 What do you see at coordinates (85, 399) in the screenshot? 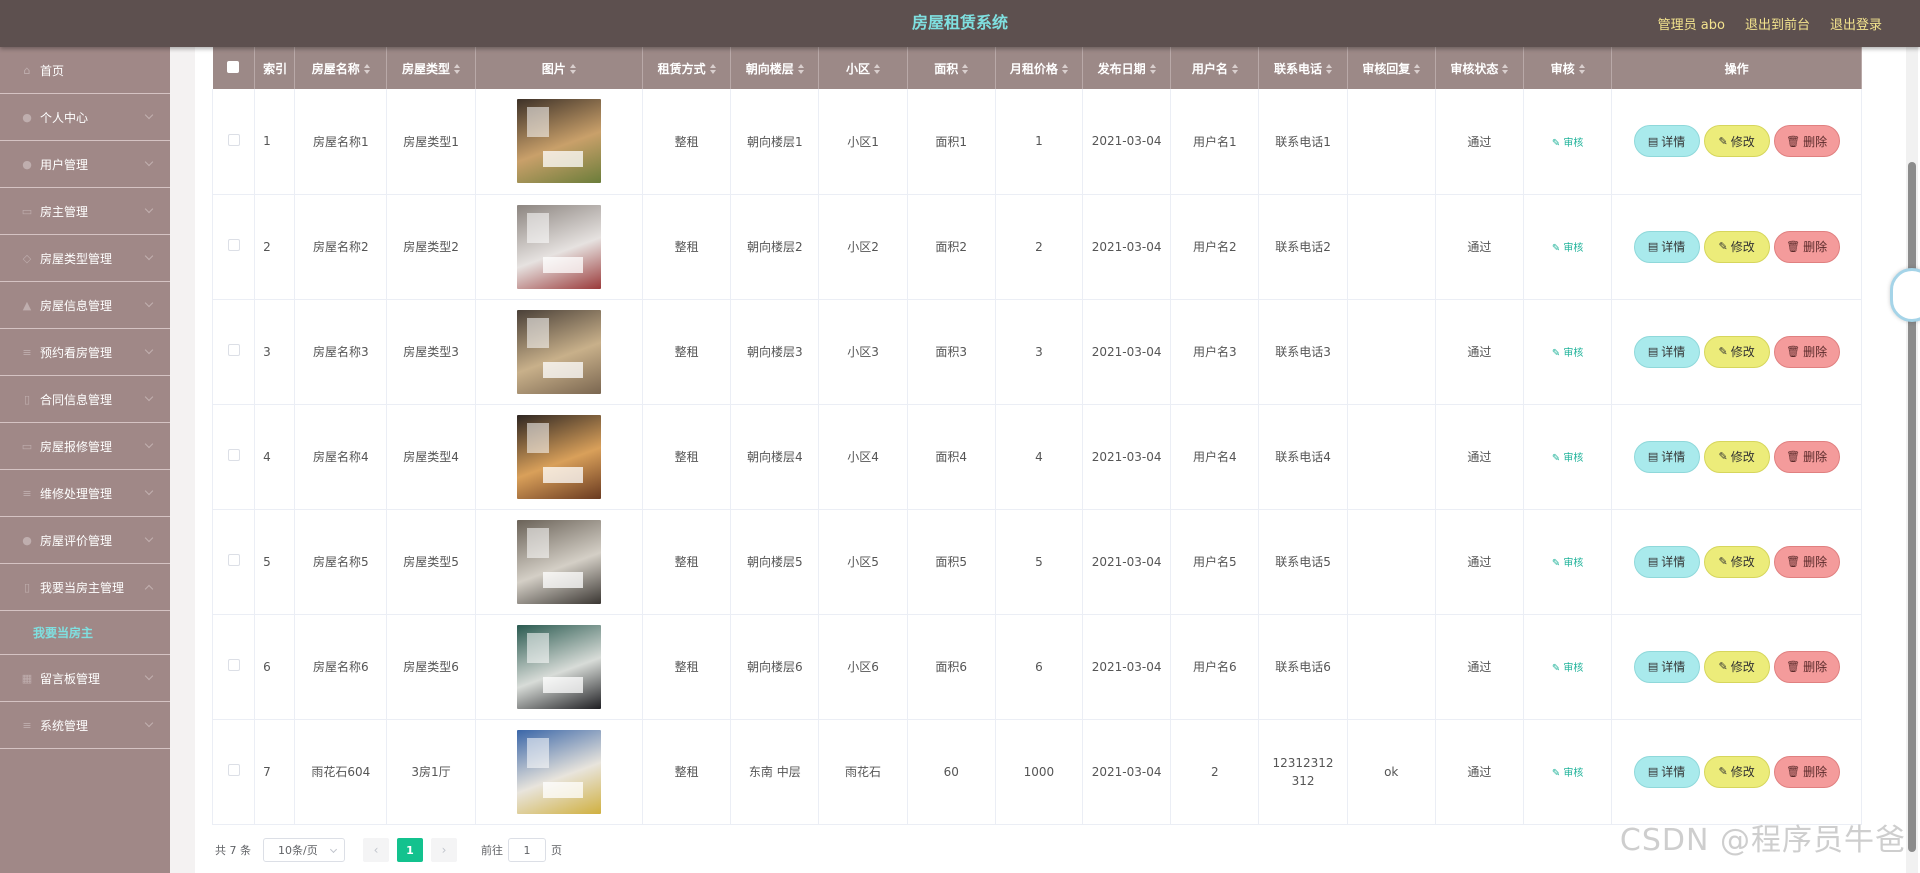
I see `sidebar-item-7: ▯ 合同信息管理` at bounding box center [85, 399].